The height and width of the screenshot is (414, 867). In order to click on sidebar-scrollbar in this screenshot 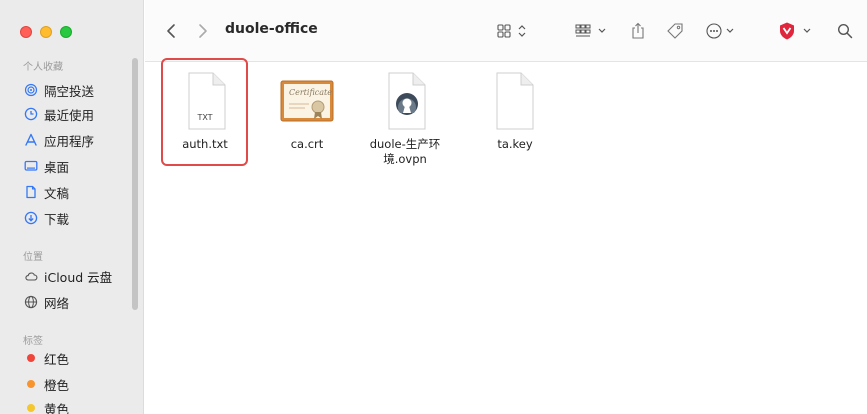, I will do `click(135, 184)`.